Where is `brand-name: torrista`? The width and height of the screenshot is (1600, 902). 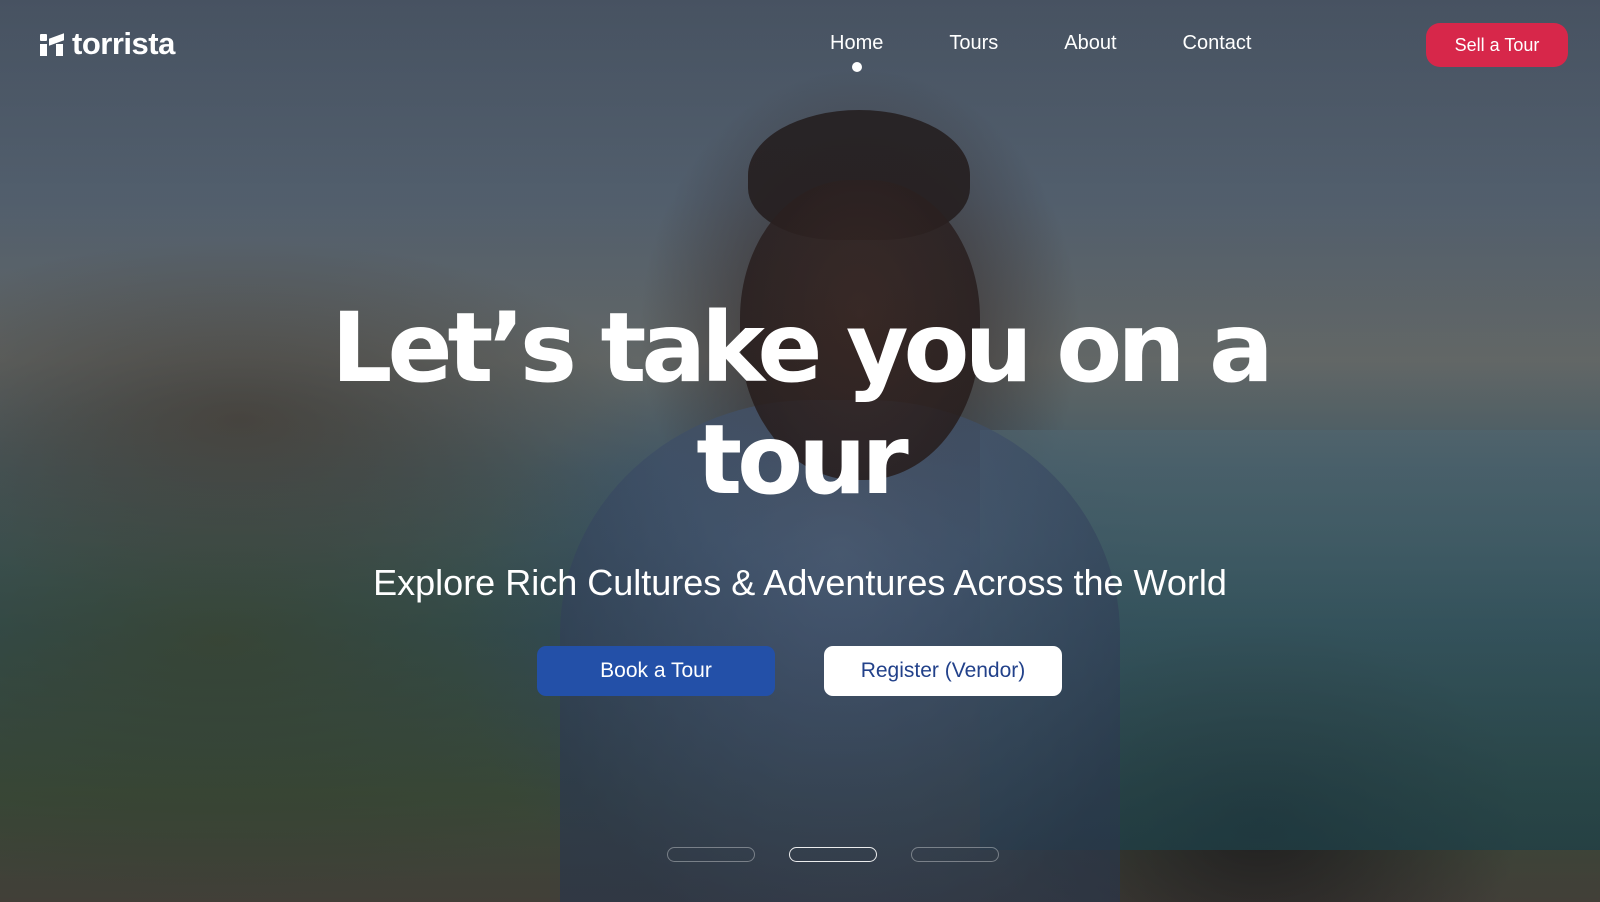 brand-name: torrista is located at coordinates (123, 43).